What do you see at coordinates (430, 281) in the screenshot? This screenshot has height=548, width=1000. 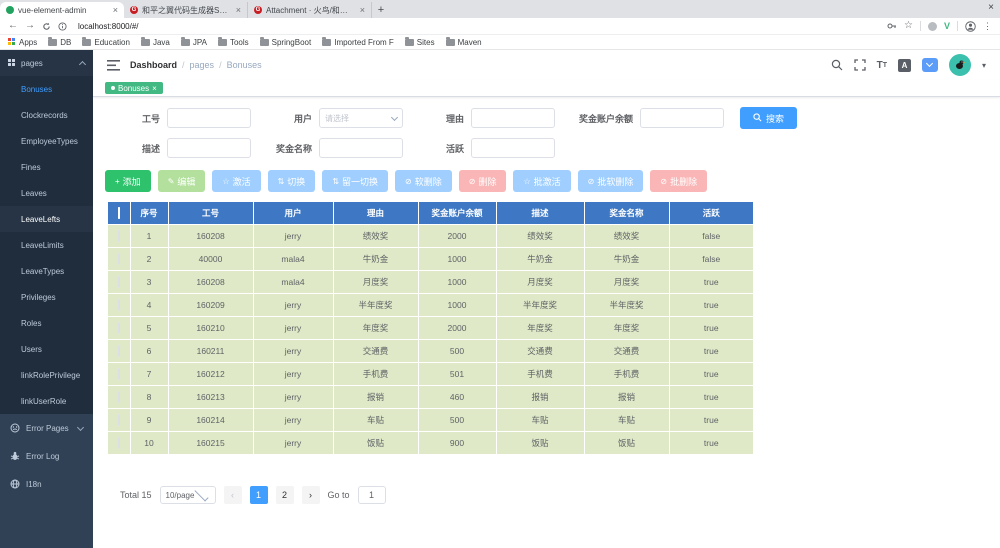 I see `table-row: 3 160208 mala4 月度奖 1000 月度奖 月度奖 true` at bounding box center [430, 281].